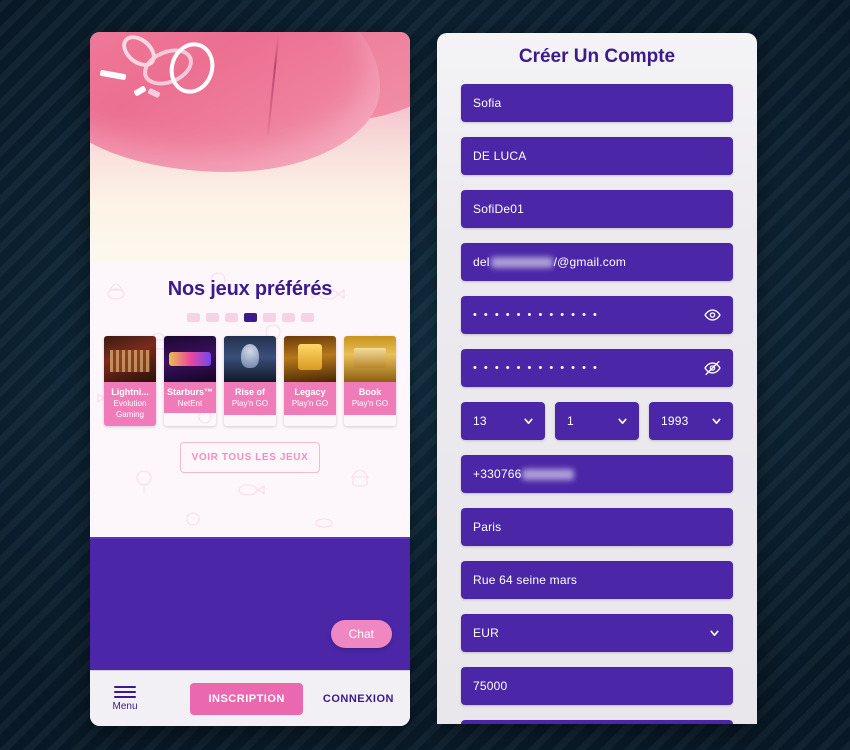 This screenshot has height=750, width=850. I want to click on game-title: Rise of, so click(249, 392).